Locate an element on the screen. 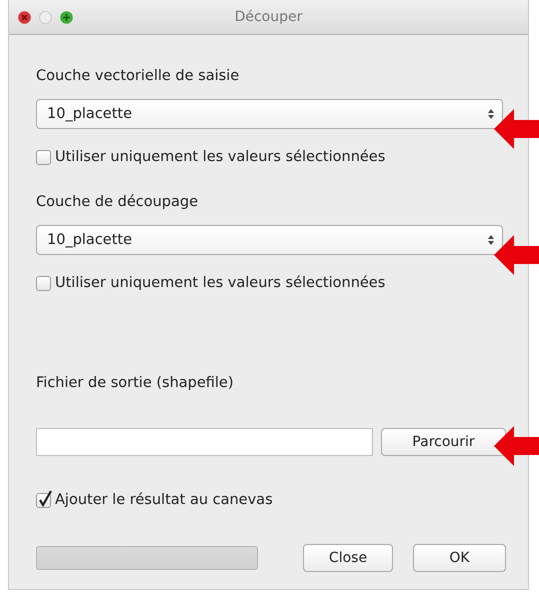 This screenshot has height=605, width=539. output-file-field is located at coordinates (204, 442).